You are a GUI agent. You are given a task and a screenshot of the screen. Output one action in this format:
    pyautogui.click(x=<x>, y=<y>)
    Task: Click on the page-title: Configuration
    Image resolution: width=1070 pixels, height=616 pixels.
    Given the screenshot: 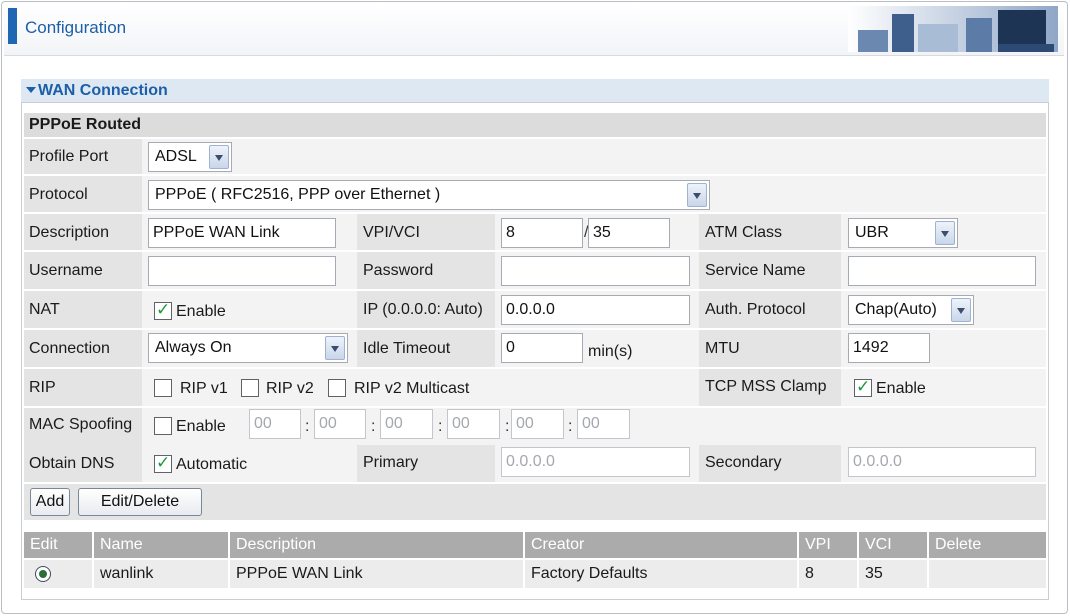 What is the action you would take?
    pyautogui.click(x=76, y=27)
    